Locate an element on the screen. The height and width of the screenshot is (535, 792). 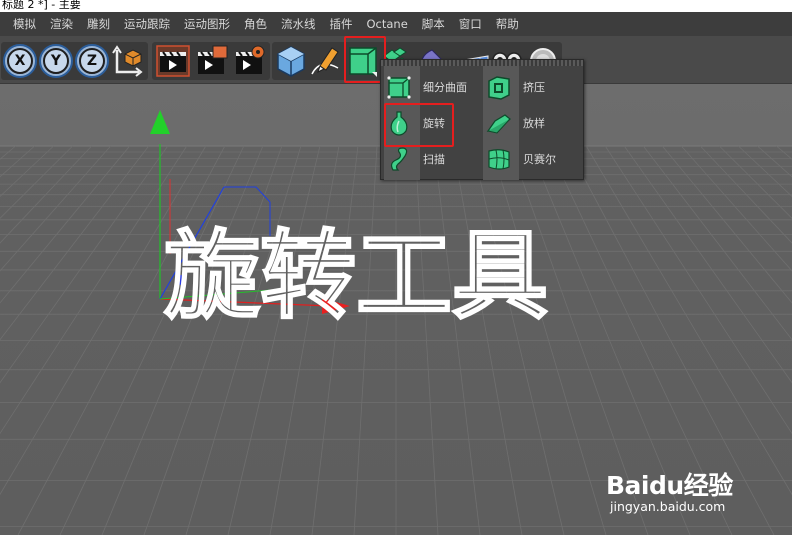
z-axis-button: Z is located at coordinates (92, 61).